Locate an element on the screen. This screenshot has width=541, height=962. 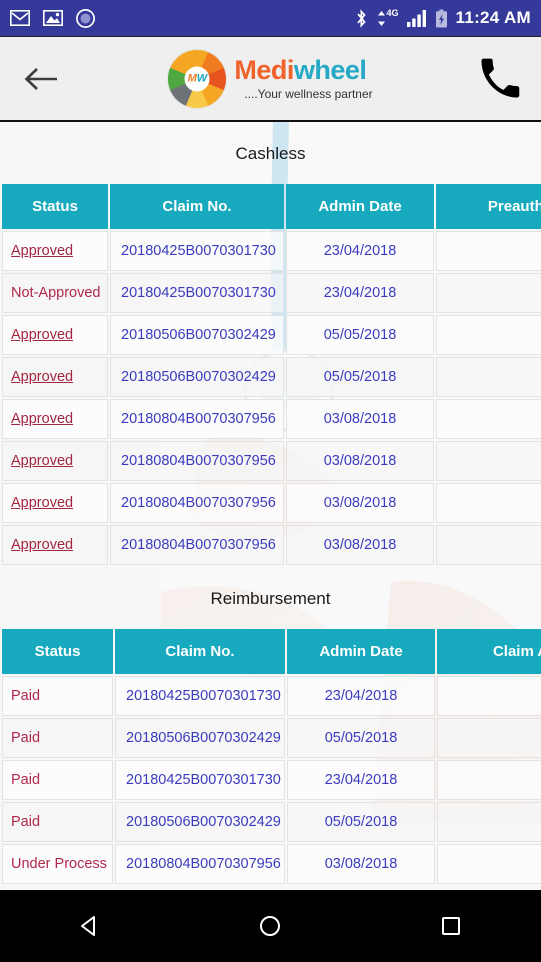
status-bar-left-icons is located at coordinates (52, 18).